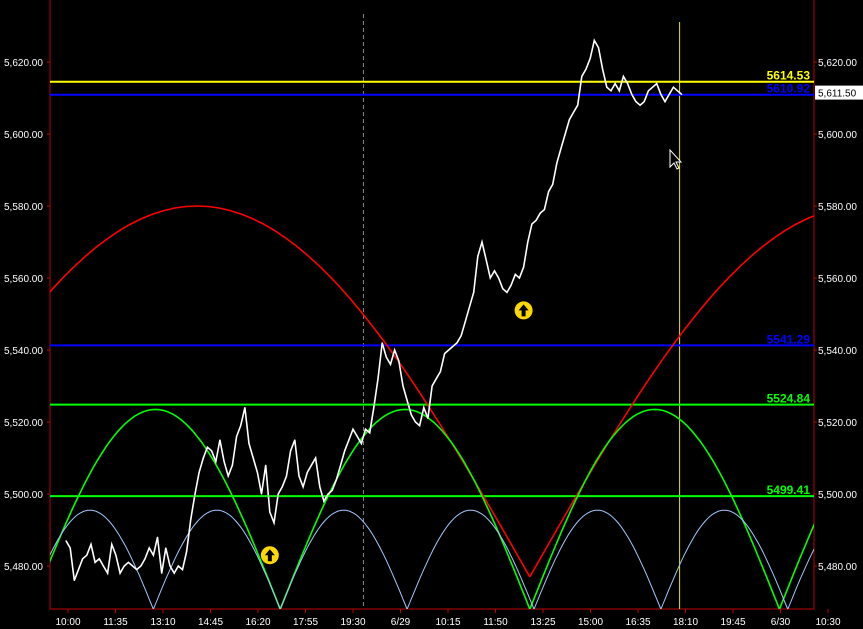 The height and width of the screenshot is (629, 863). Describe the element at coordinates (23, 135) in the screenshot. I see `y-tick-left-6: 5,600.00` at that location.